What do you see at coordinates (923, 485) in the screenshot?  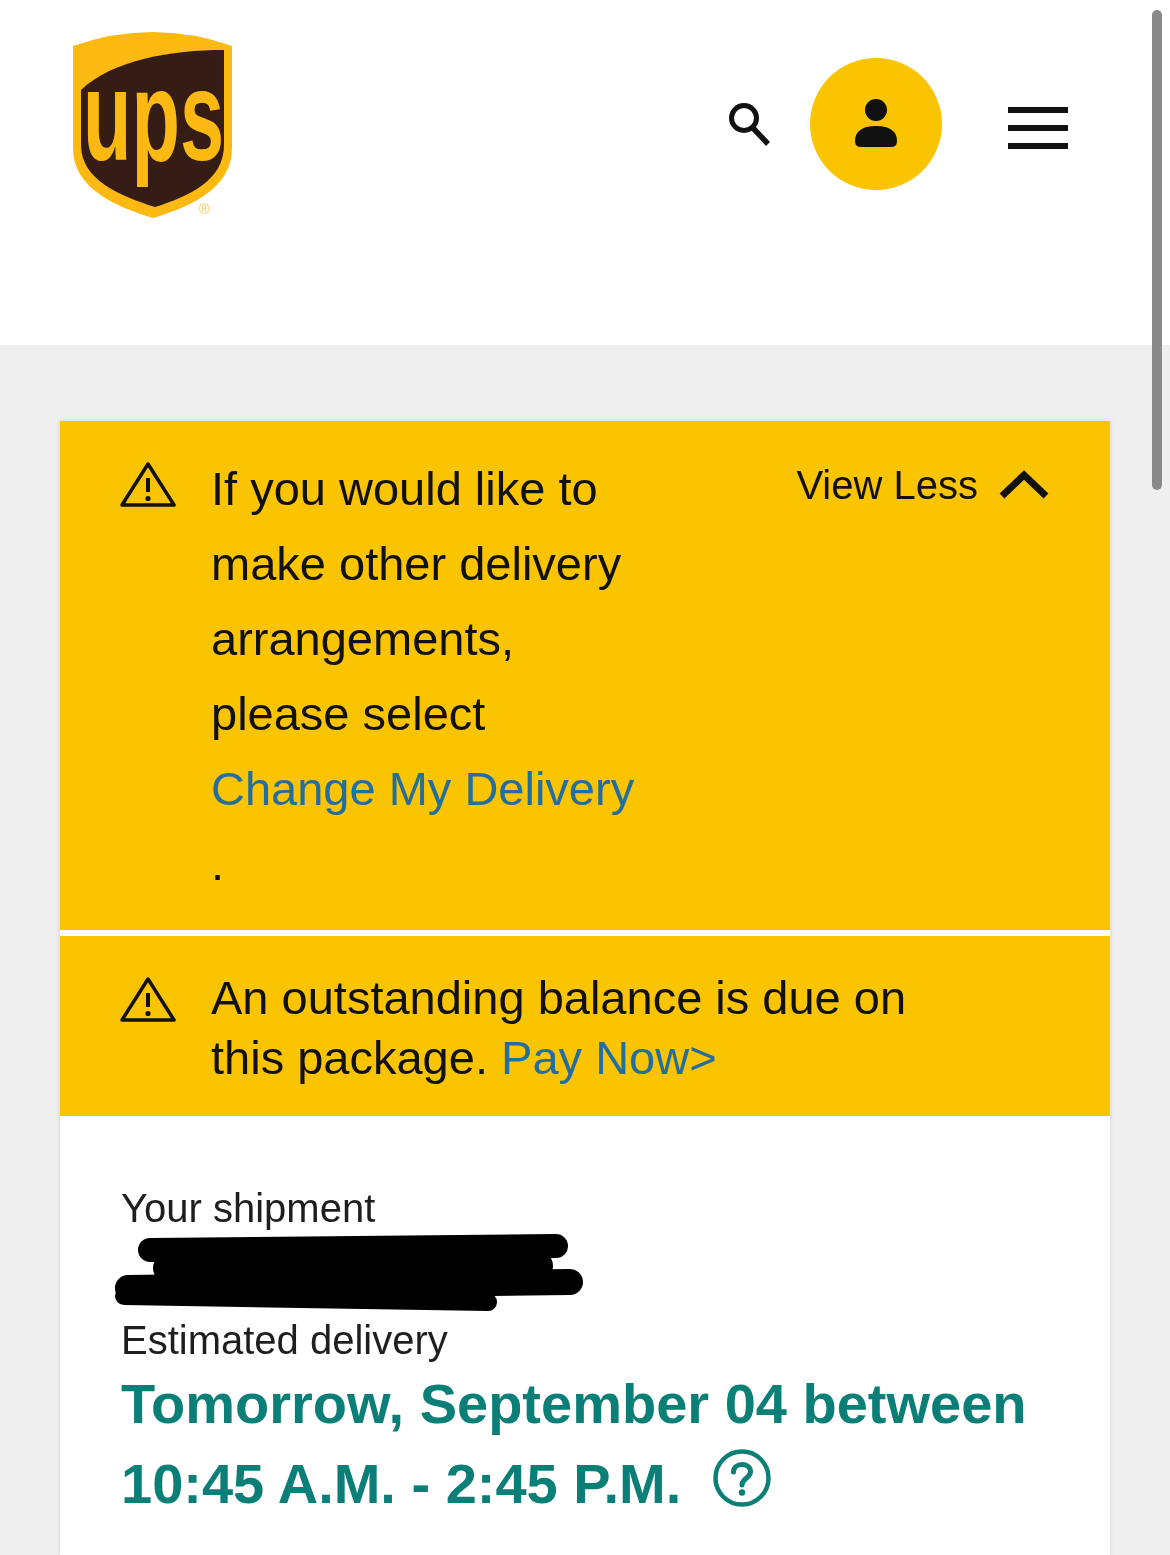 I see `collapse-toggle: View Less` at bounding box center [923, 485].